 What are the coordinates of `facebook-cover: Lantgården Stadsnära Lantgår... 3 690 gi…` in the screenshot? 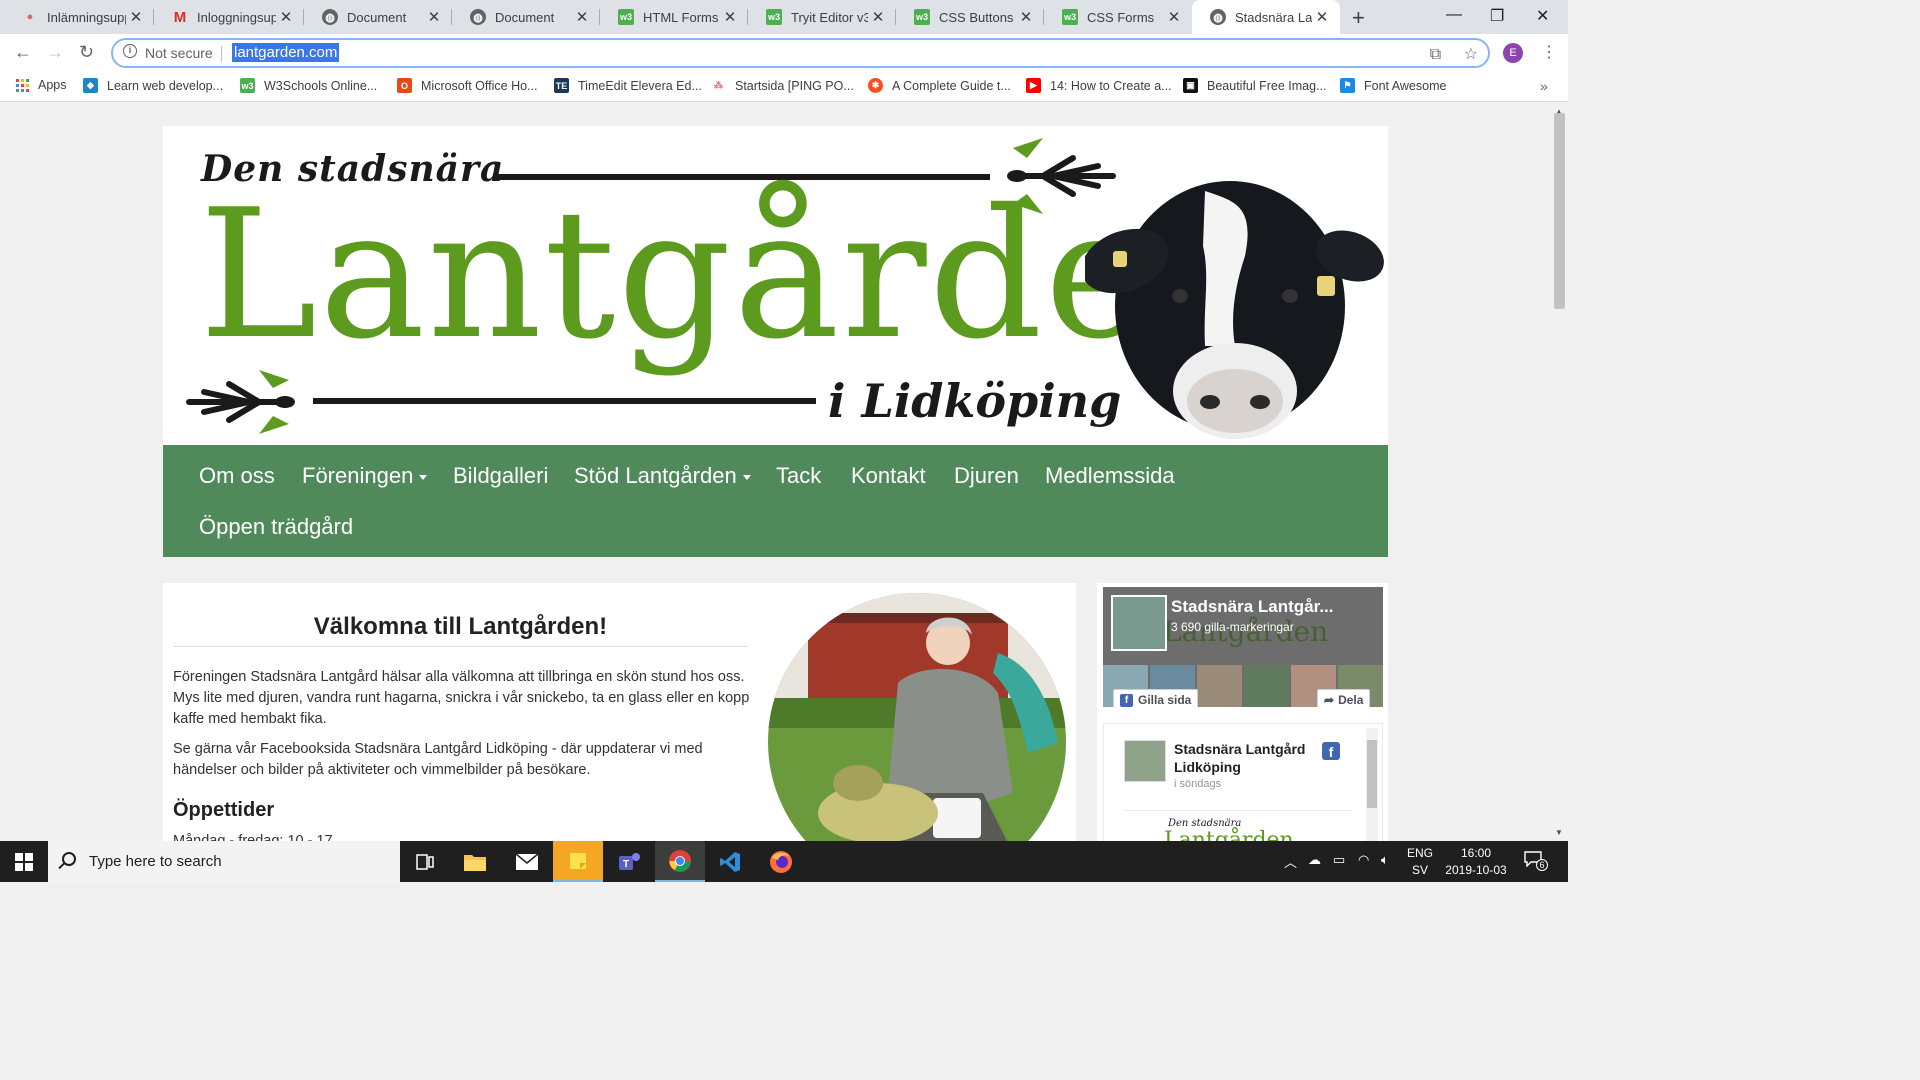 It's located at (1243, 647).